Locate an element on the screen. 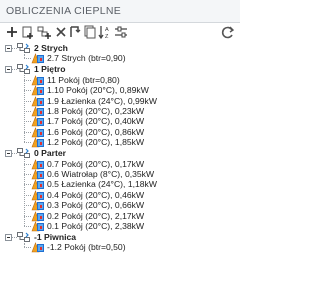  room-label: -1.2 Pokój (btr=0,50) is located at coordinates (86, 247).